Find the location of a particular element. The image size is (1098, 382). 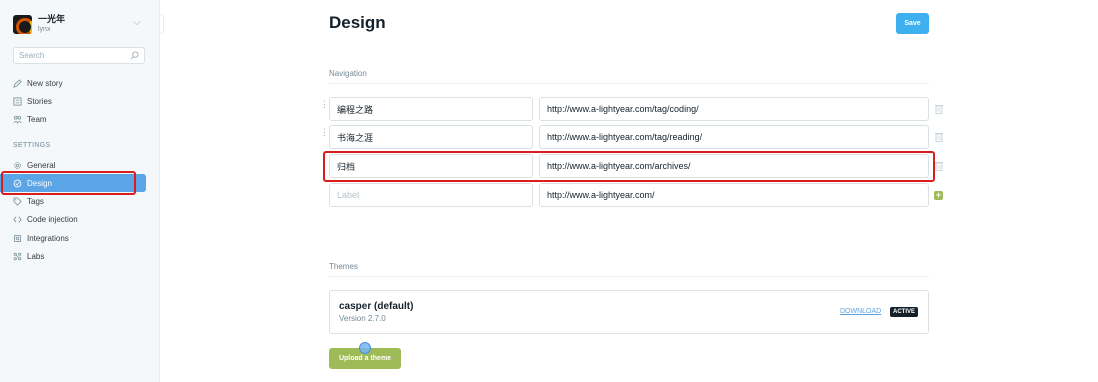

theme-name: casper (default) is located at coordinates (376, 306).